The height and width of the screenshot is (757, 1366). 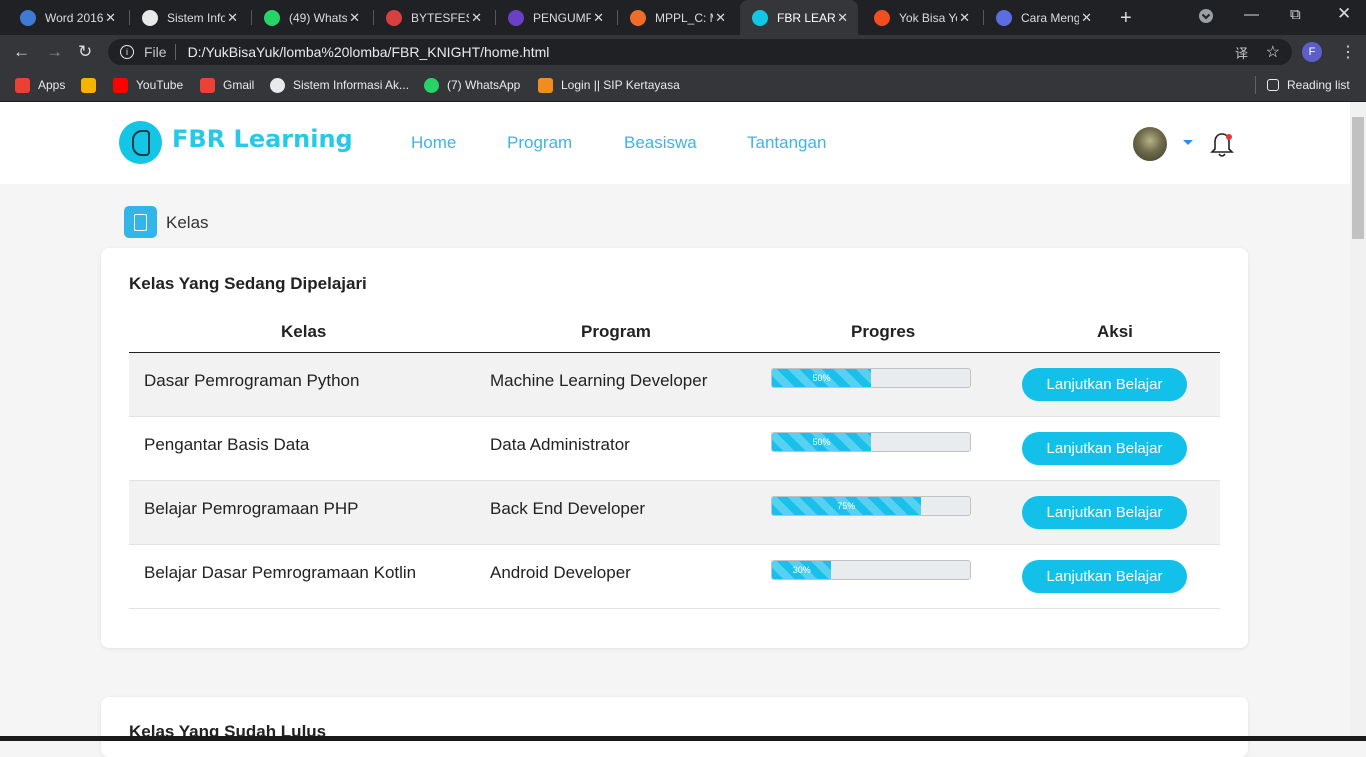 What do you see at coordinates (21, 52) in the screenshot?
I see `back-icon: ←` at bounding box center [21, 52].